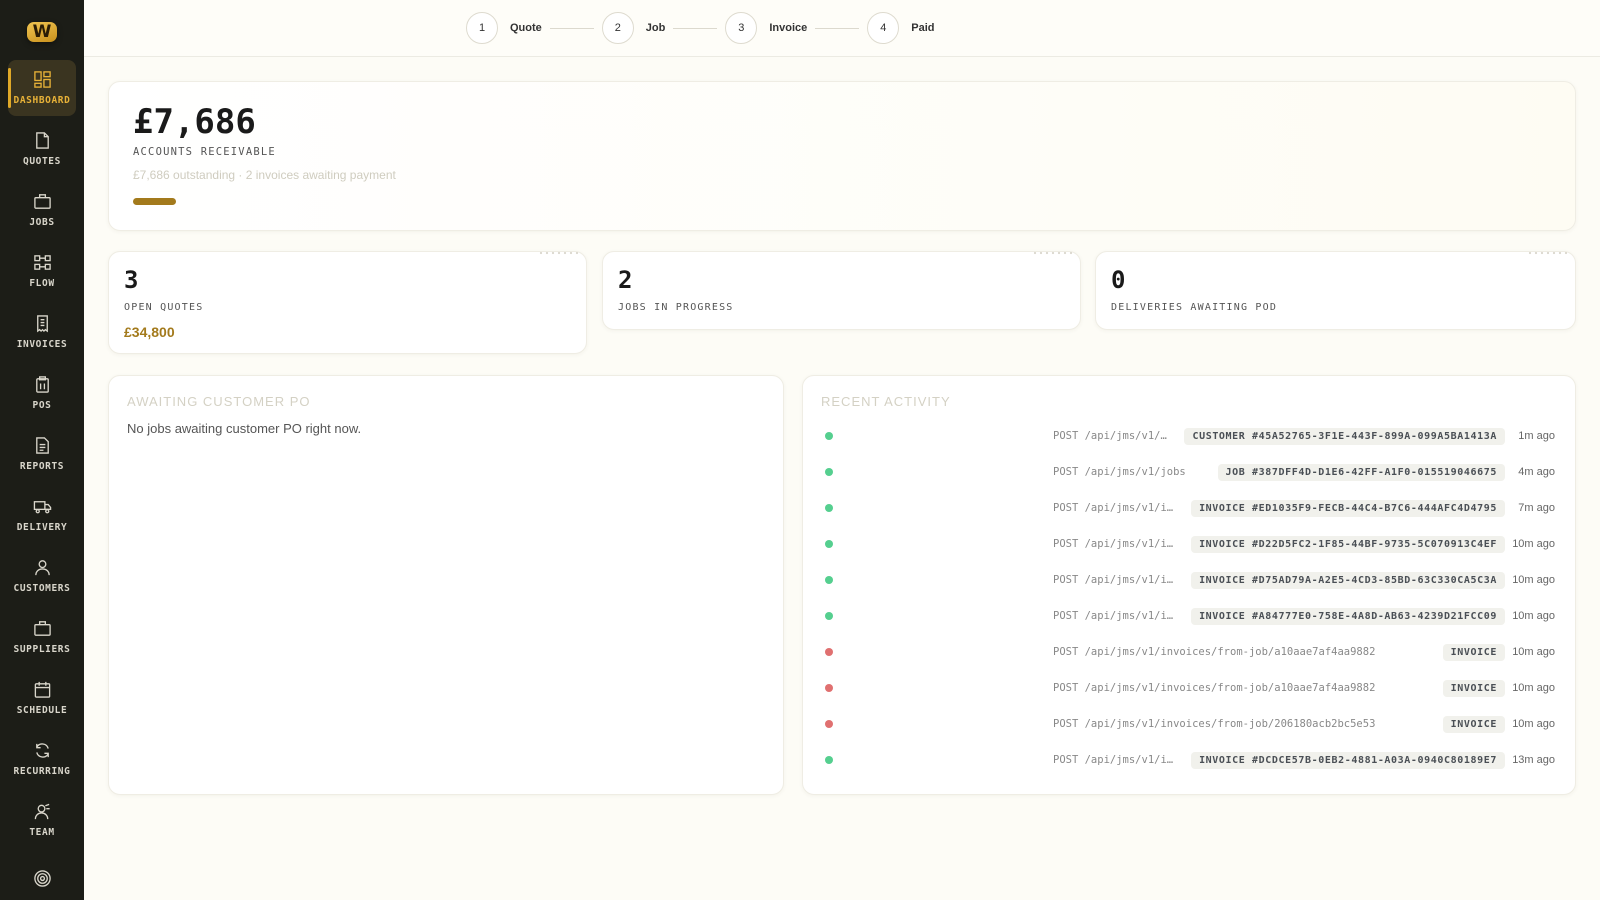  I want to click on step-number: 3, so click(741, 28).